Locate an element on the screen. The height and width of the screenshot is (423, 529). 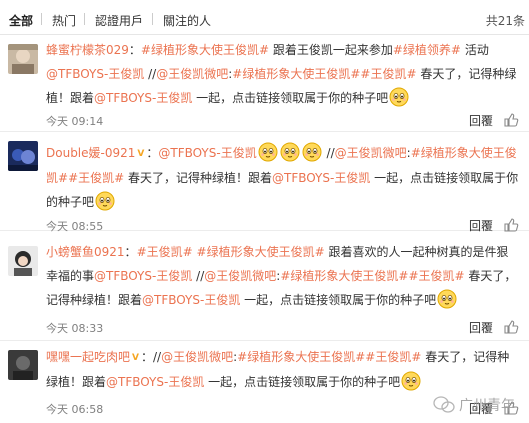
tab-following: 關注的人 is located at coordinates (187, 20).